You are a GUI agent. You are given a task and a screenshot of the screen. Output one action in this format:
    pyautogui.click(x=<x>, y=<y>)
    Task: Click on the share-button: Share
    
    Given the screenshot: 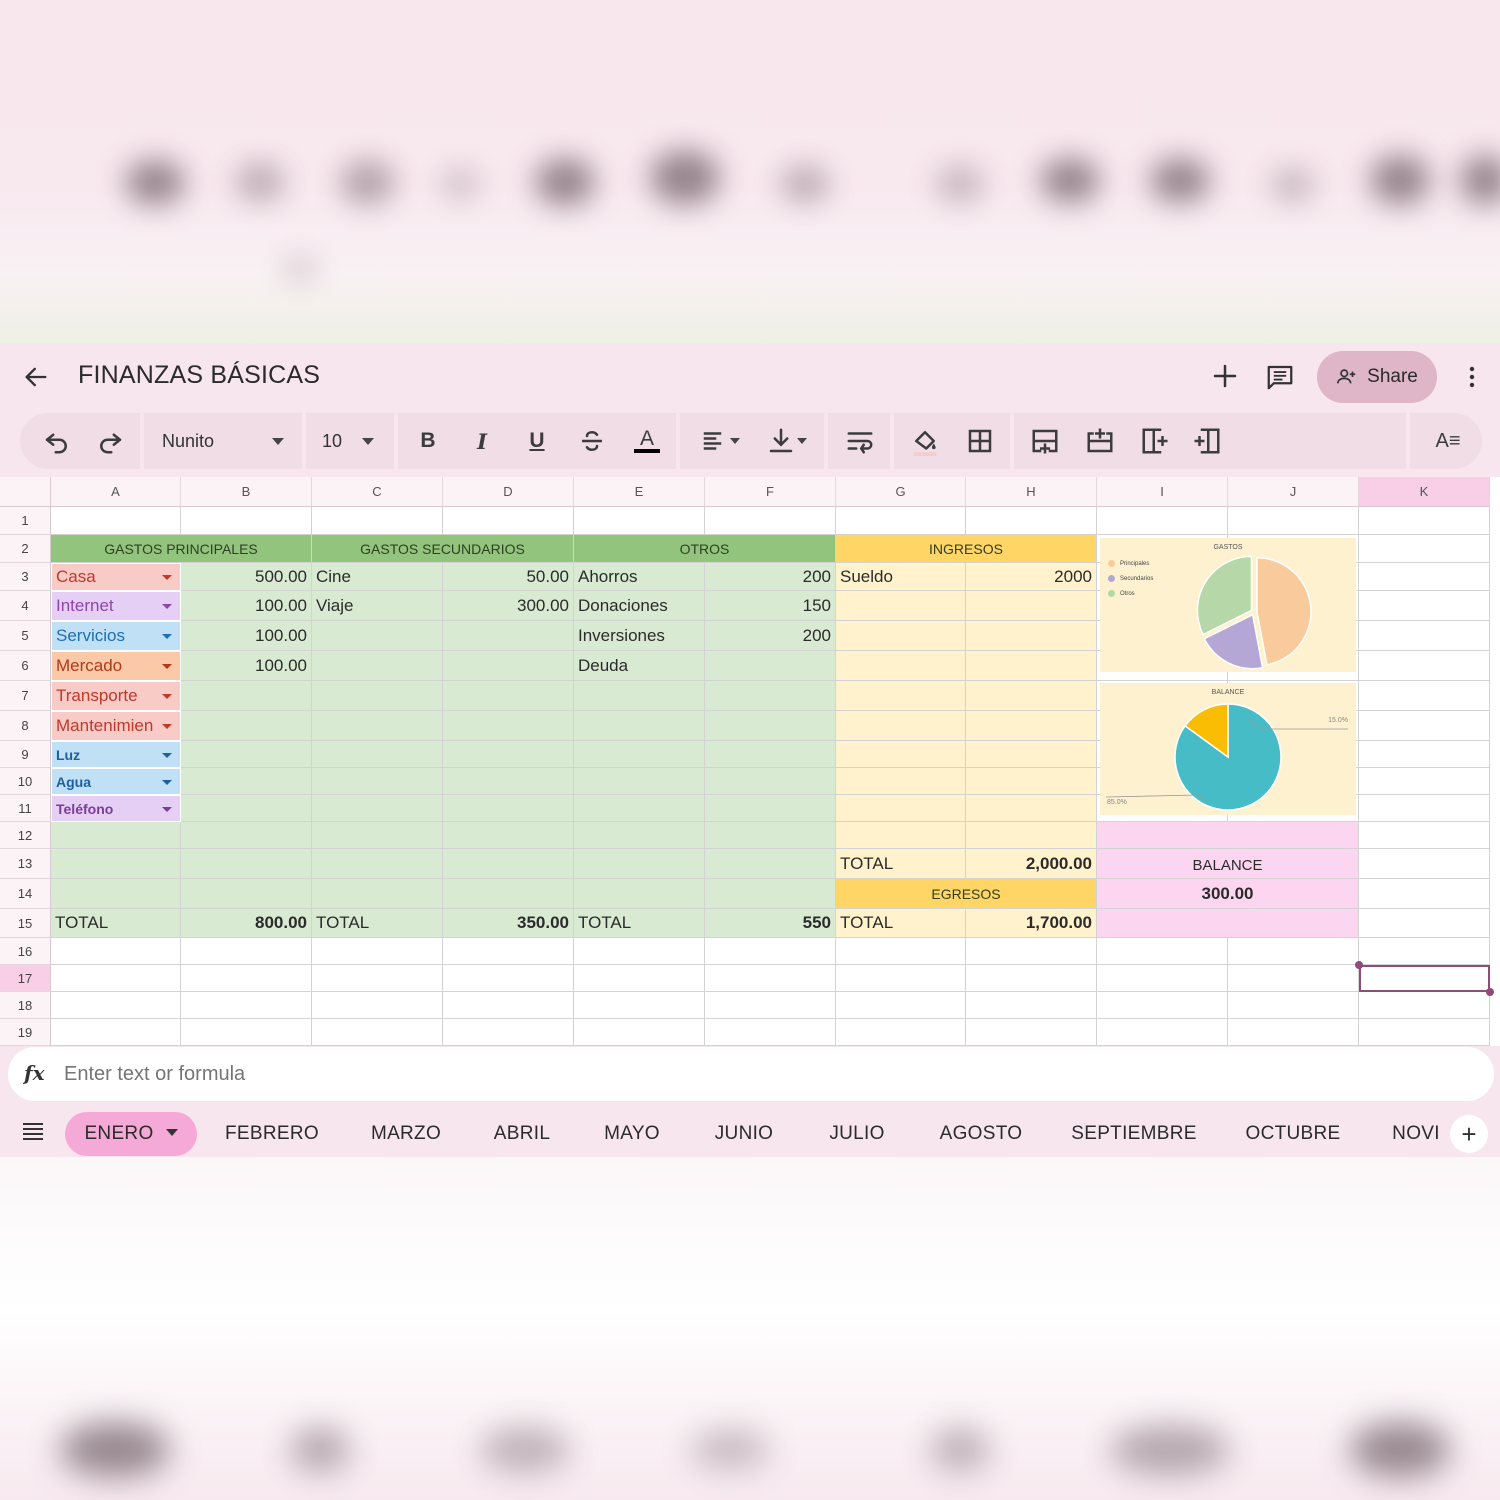 What is the action you would take?
    pyautogui.click(x=1377, y=377)
    